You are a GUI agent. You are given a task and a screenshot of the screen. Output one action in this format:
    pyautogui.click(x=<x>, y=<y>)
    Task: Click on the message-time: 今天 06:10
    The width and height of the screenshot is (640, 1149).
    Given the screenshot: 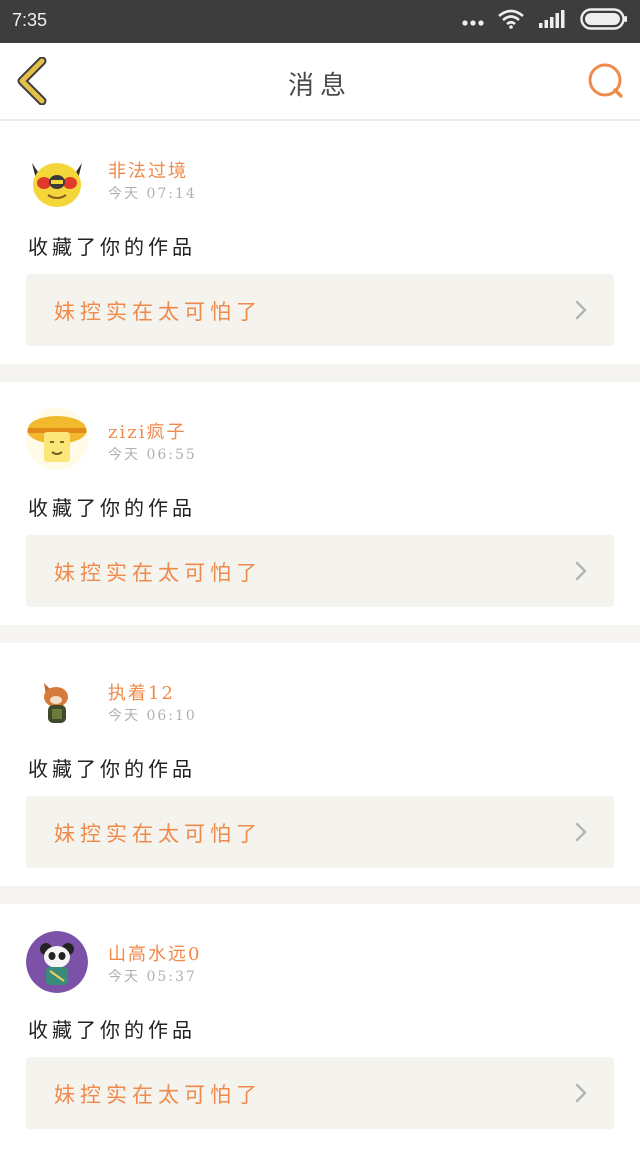 What is the action you would take?
    pyautogui.click(x=152, y=716)
    